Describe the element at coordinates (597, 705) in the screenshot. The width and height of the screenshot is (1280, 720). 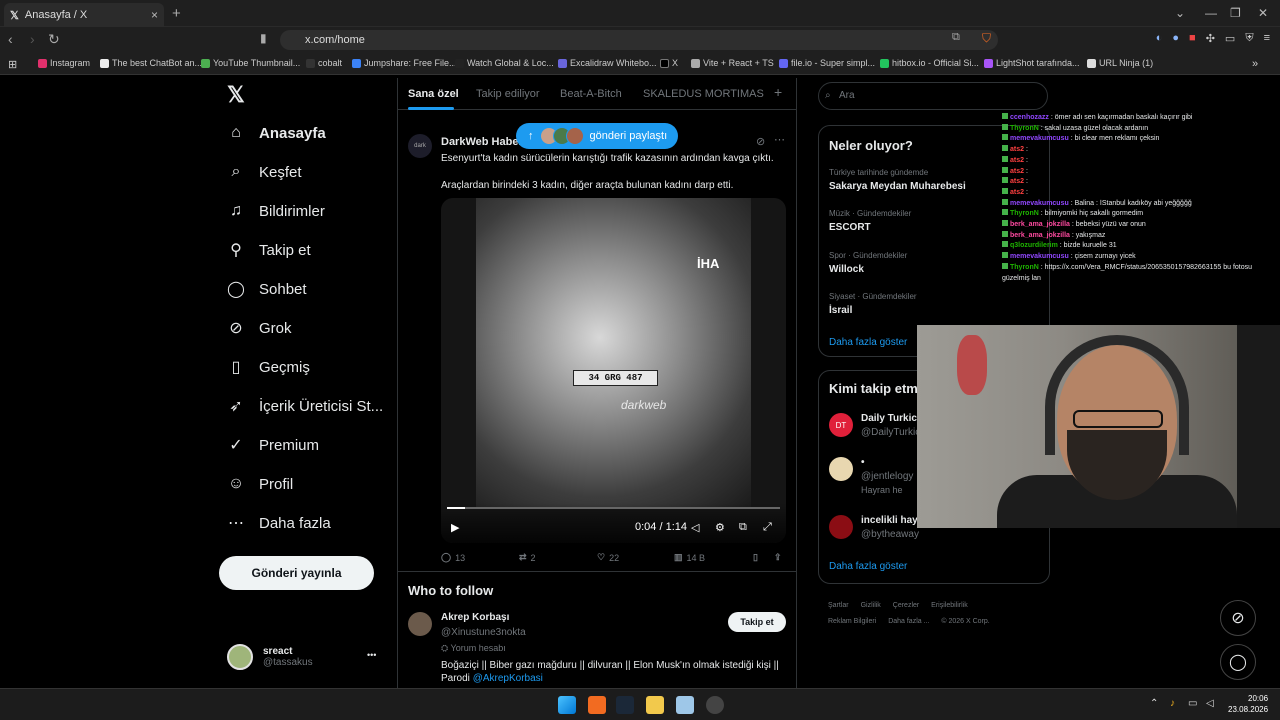
I see `brave-taskbar-icon` at that location.